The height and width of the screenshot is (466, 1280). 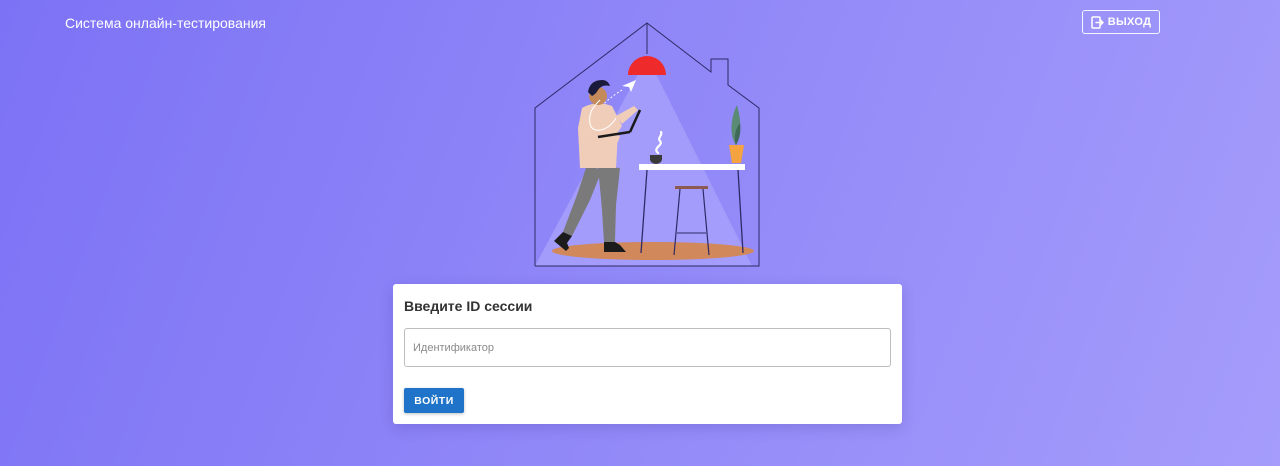 What do you see at coordinates (647, 65) in the screenshot?
I see `lamp` at bounding box center [647, 65].